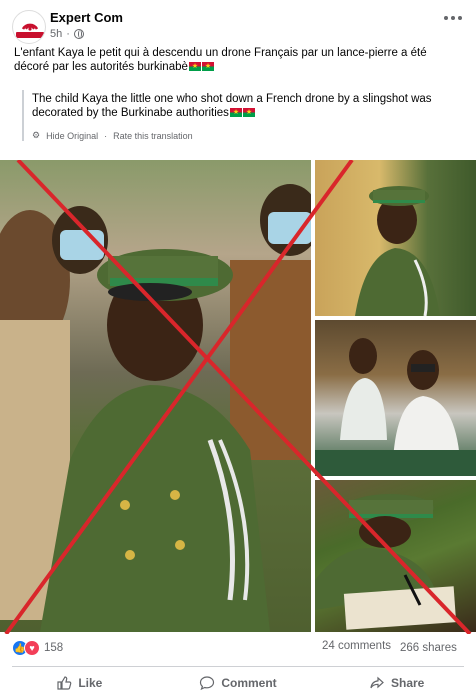  What do you see at coordinates (249, 683) in the screenshot?
I see `comment-label: Comment` at bounding box center [249, 683].